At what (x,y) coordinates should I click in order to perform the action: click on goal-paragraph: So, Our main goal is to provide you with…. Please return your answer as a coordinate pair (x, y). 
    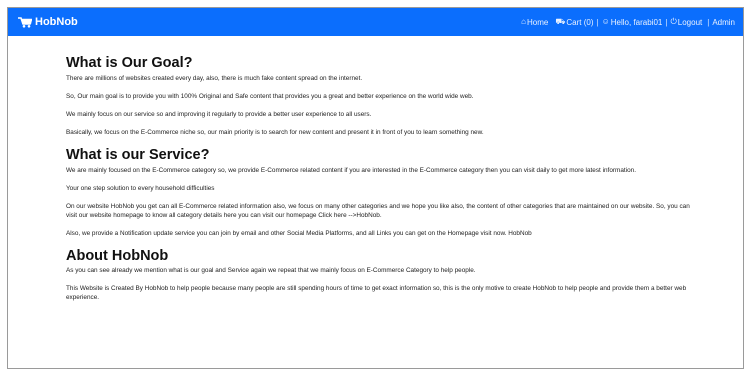
    Looking at the image, I should click on (270, 96).